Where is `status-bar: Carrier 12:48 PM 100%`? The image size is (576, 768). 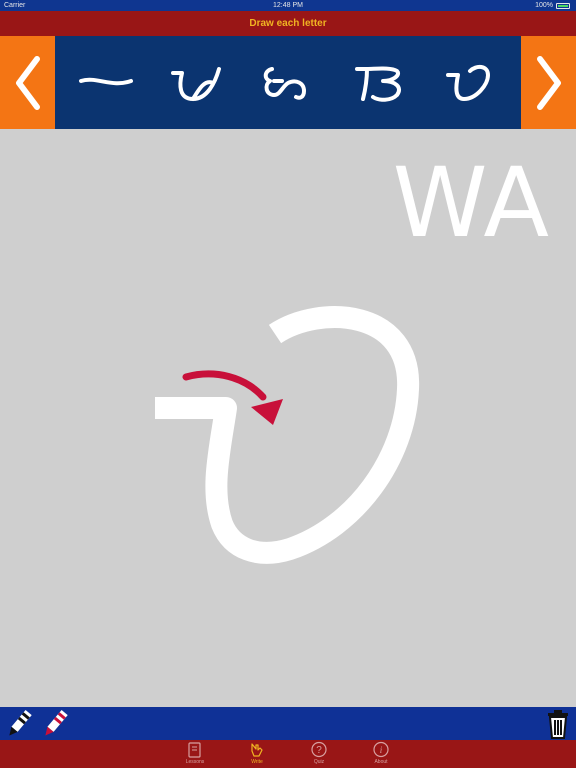 status-bar: Carrier 12:48 PM 100% is located at coordinates (288, 5).